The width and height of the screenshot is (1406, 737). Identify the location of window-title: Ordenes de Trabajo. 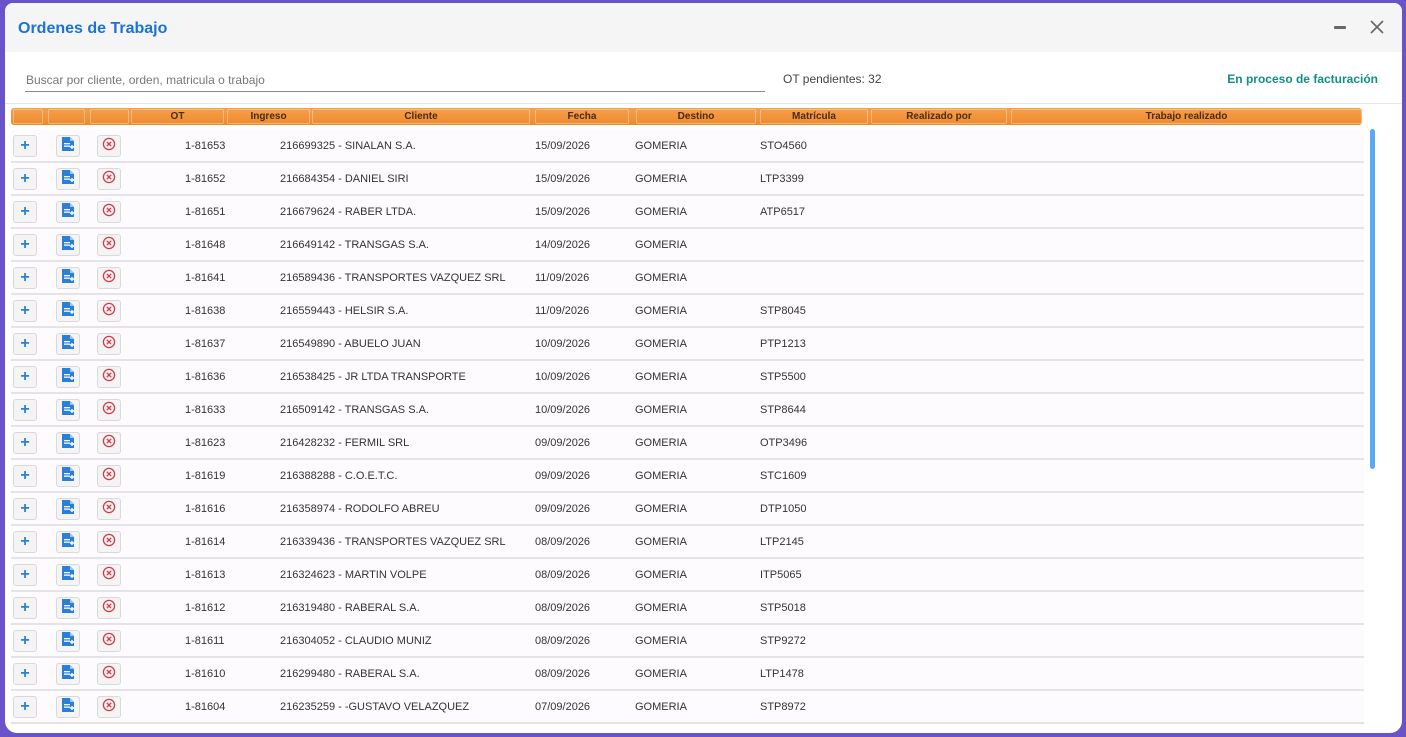
(93, 28).